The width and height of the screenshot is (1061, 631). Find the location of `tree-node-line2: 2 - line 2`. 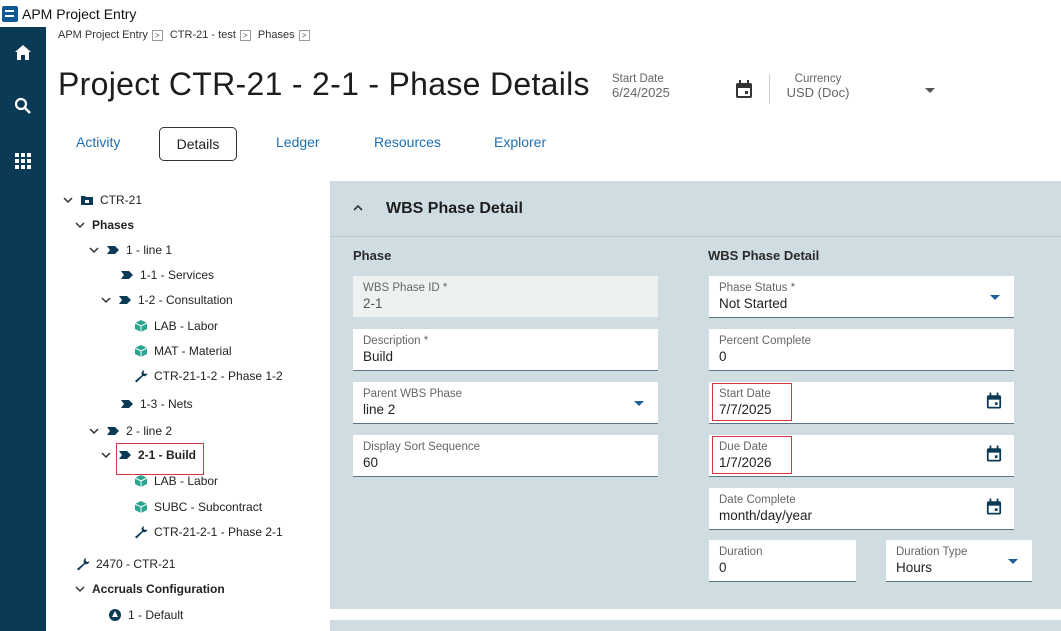

tree-node-line2: 2 - line 2 is located at coordinates (130, 431).